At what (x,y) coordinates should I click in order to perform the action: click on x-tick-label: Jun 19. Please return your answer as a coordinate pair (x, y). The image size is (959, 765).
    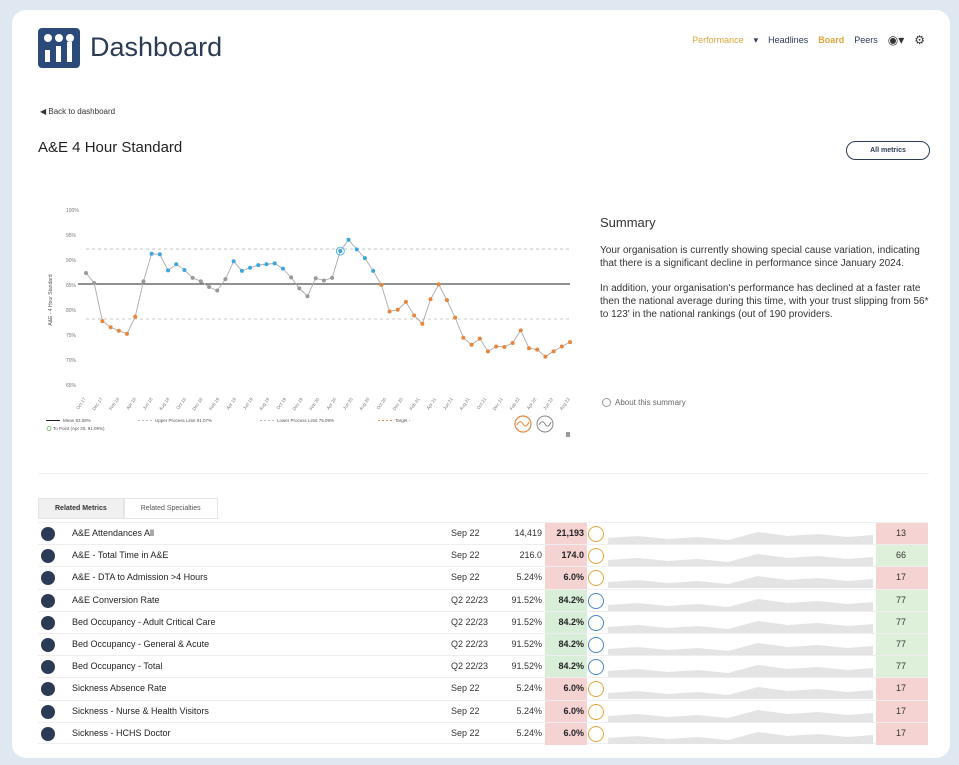
    Looking at the image, I should click on (248, 403).